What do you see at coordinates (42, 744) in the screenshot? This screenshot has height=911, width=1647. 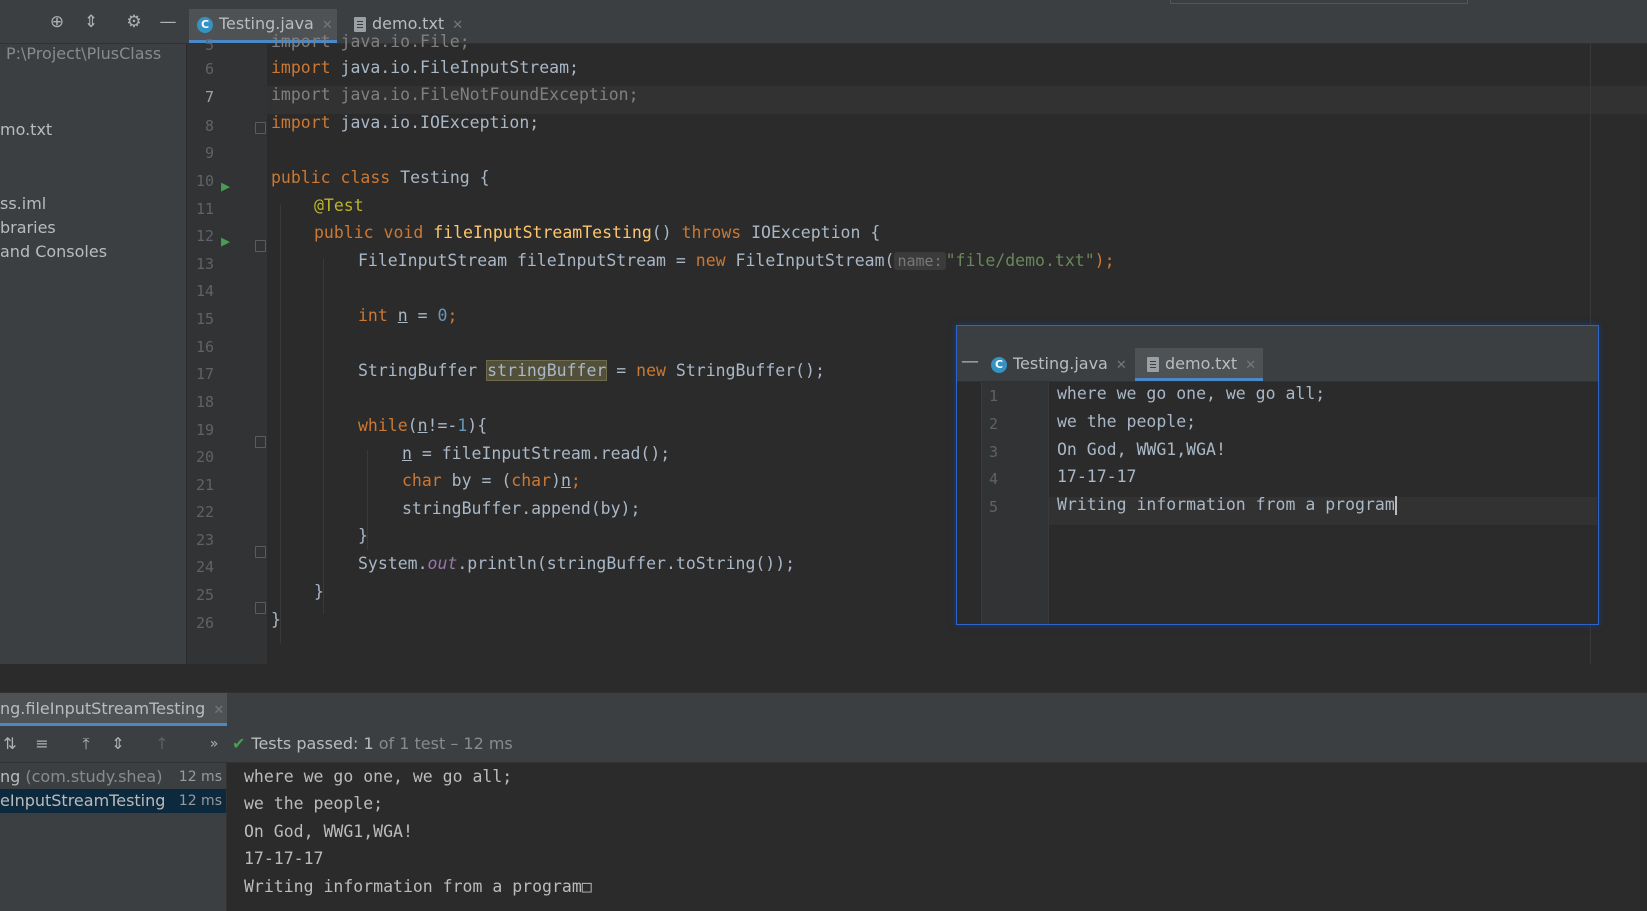 I see `sort-duration-icon: ≡` at bounding box center [42, 744].